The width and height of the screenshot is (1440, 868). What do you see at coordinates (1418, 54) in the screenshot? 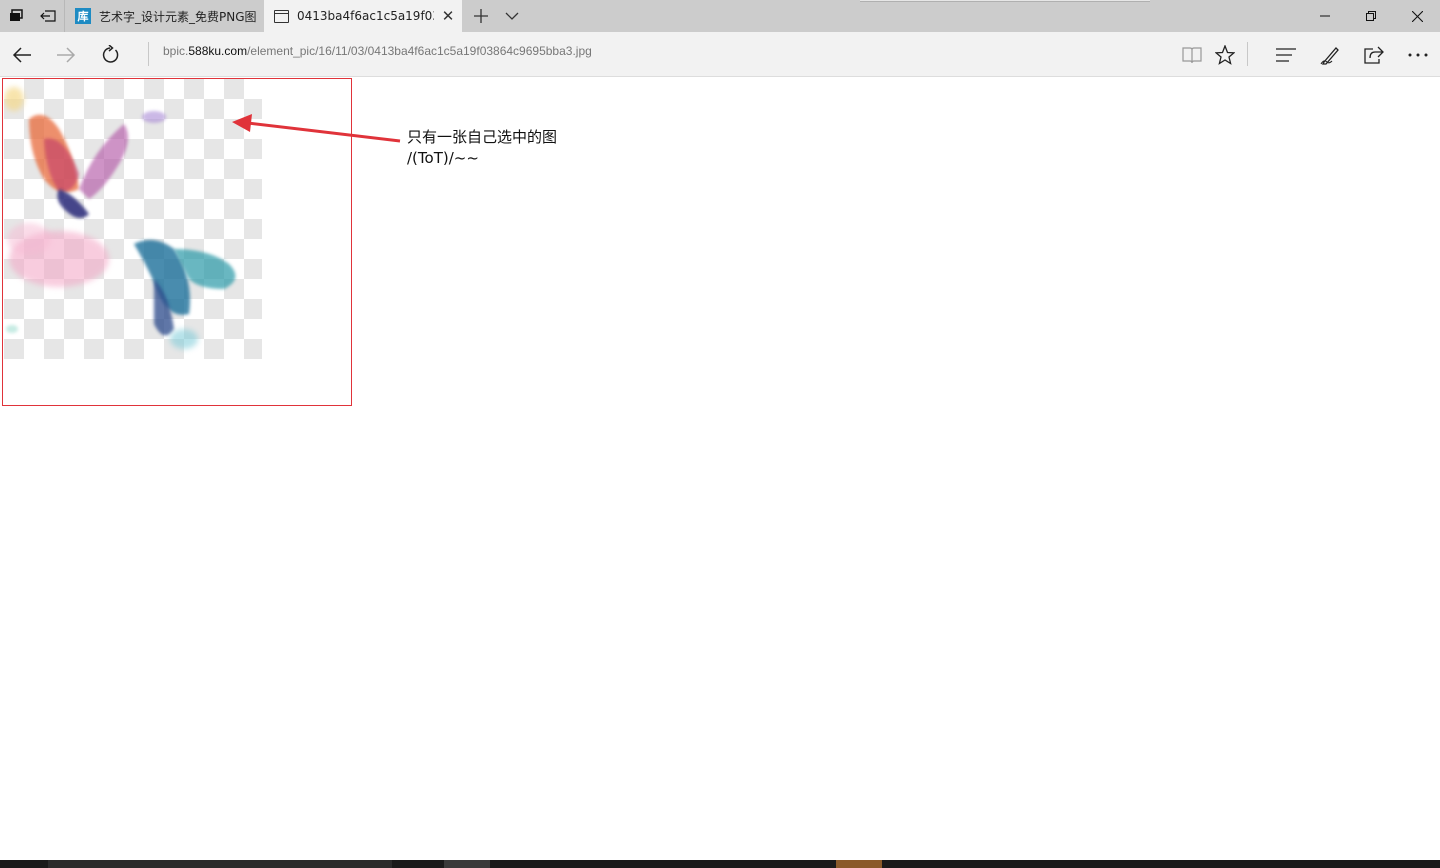
I see `more-options-icon` at bounding box center [1418, 54].